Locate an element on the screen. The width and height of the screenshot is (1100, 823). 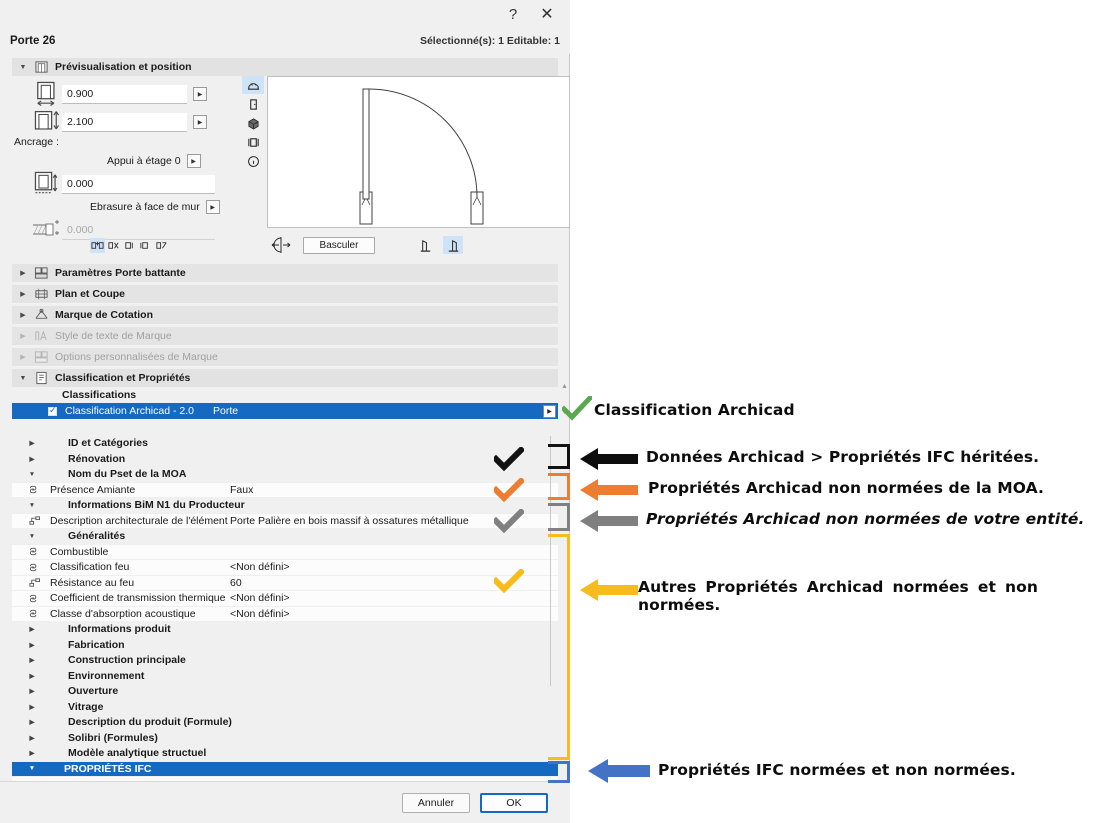
classification-row: Classification Archicad - 2.0 Porte ▶ is located at coordinates (285, 411).